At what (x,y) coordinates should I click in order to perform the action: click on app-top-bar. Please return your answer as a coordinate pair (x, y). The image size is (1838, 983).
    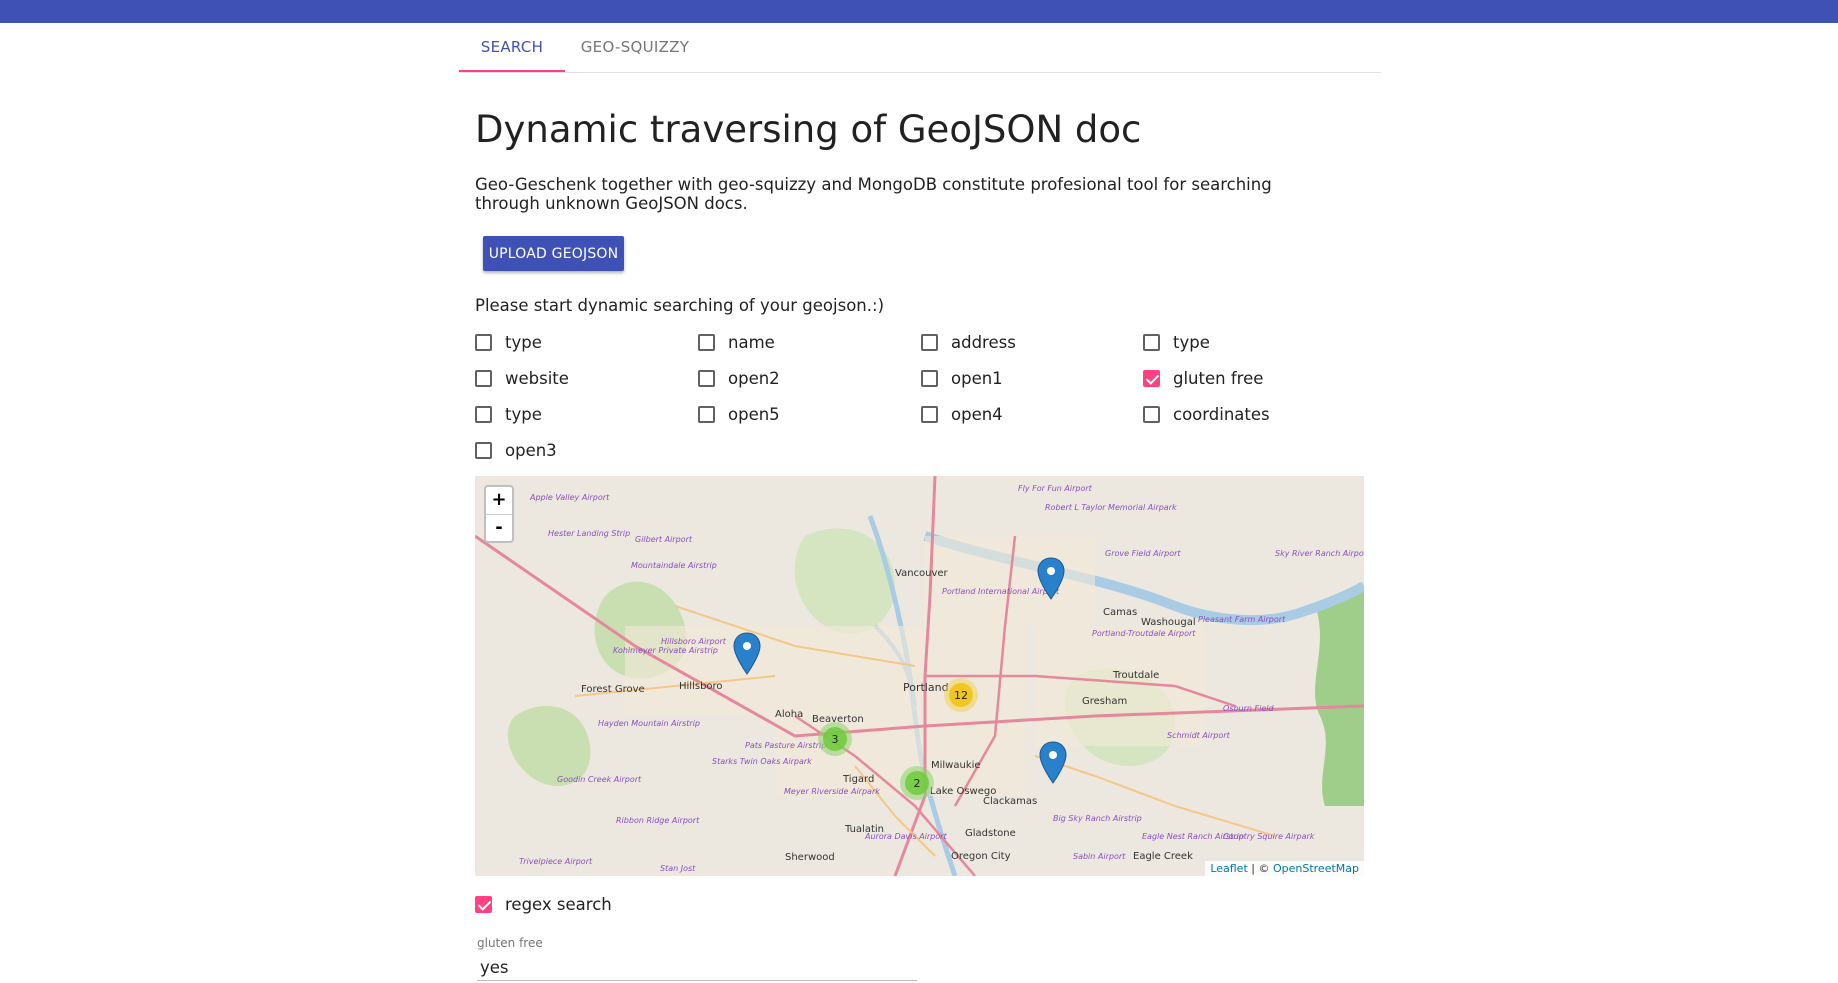
    Looking at the image, I should click on (919, 11).